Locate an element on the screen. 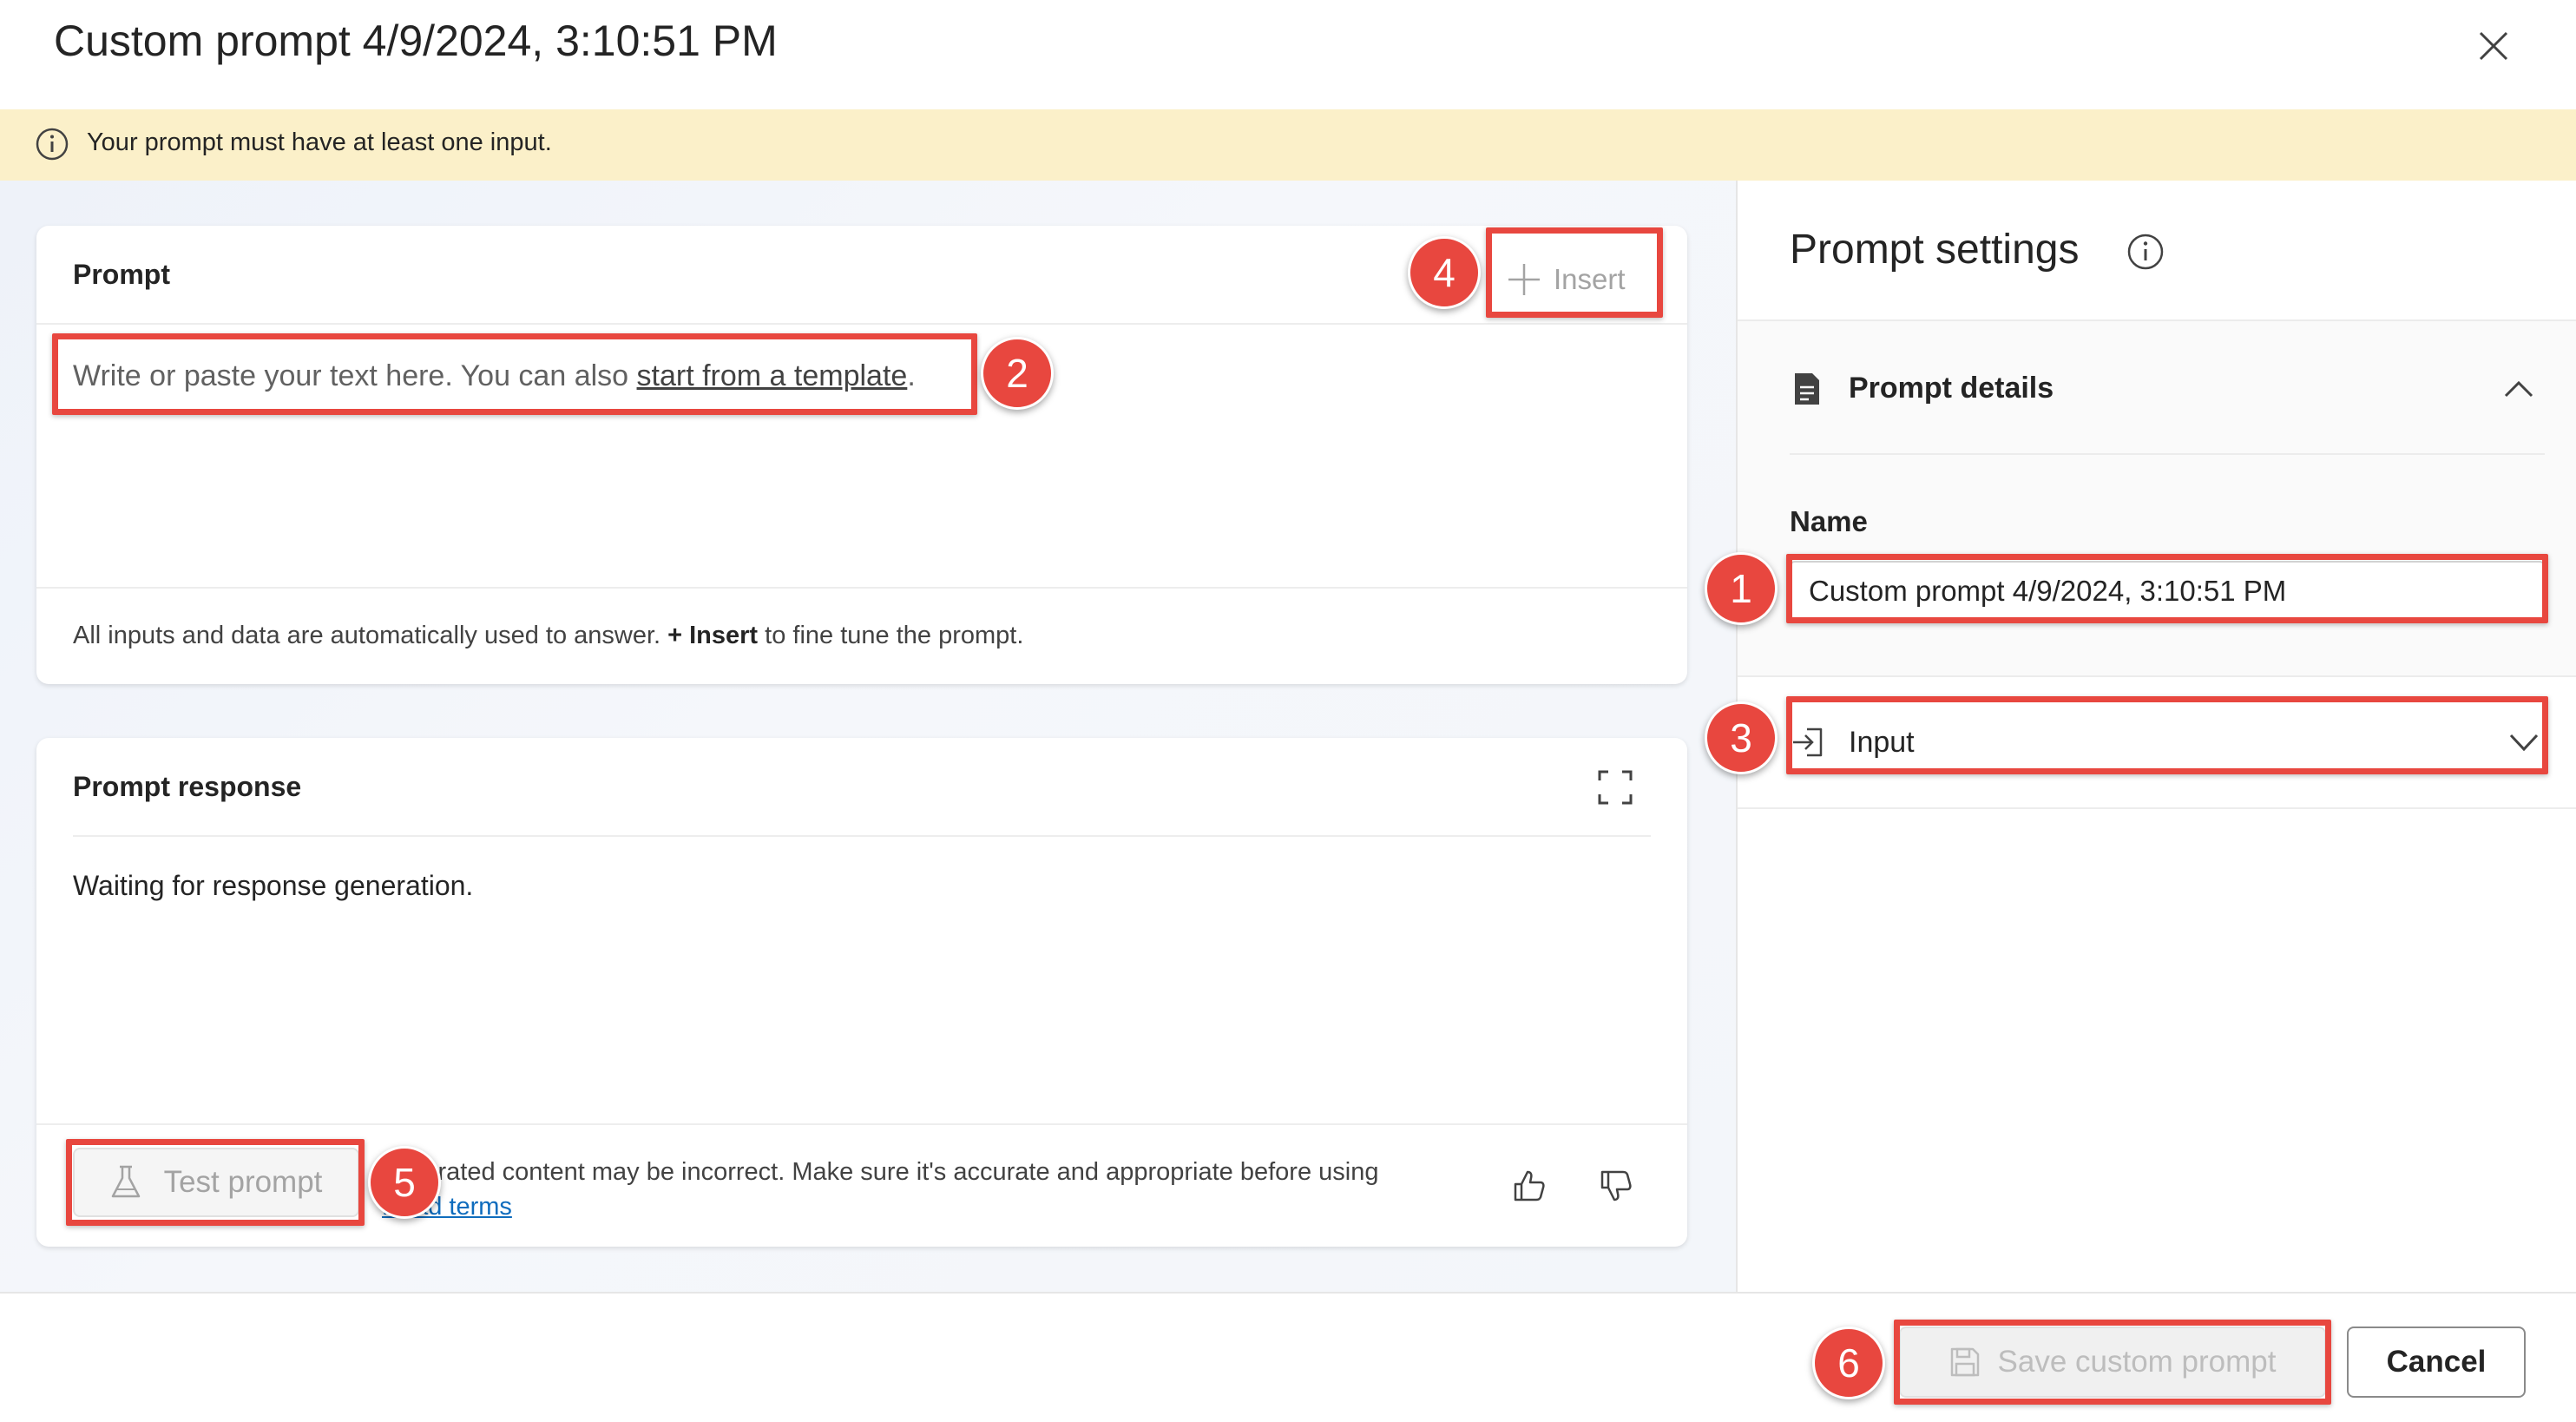 The width and height of the screenshot is (2576, 1422). prompt-card-divider is located at coordinates (861, 324).